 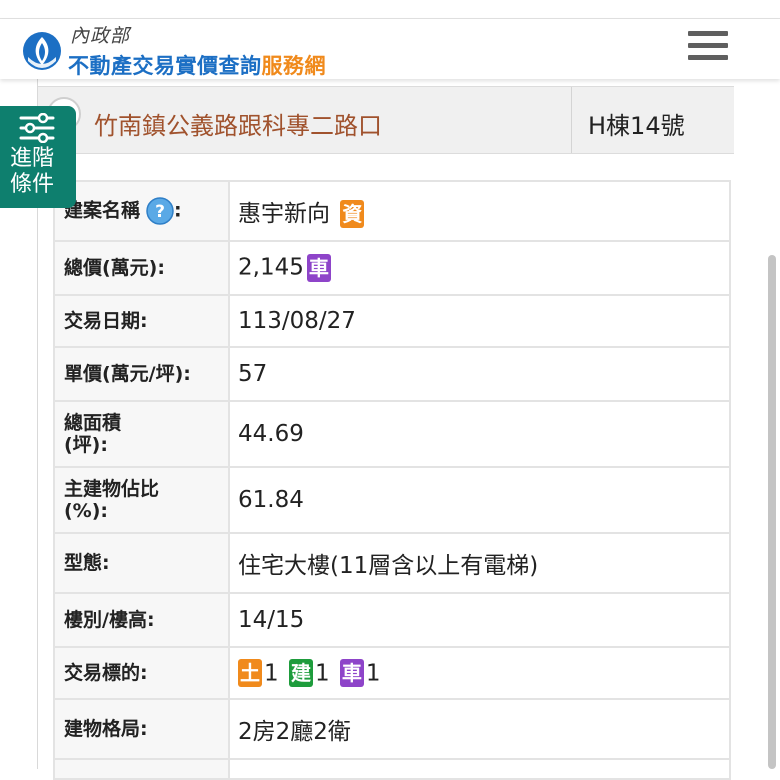 I want to click on building-badge: 建, so click(x=300, y=673).